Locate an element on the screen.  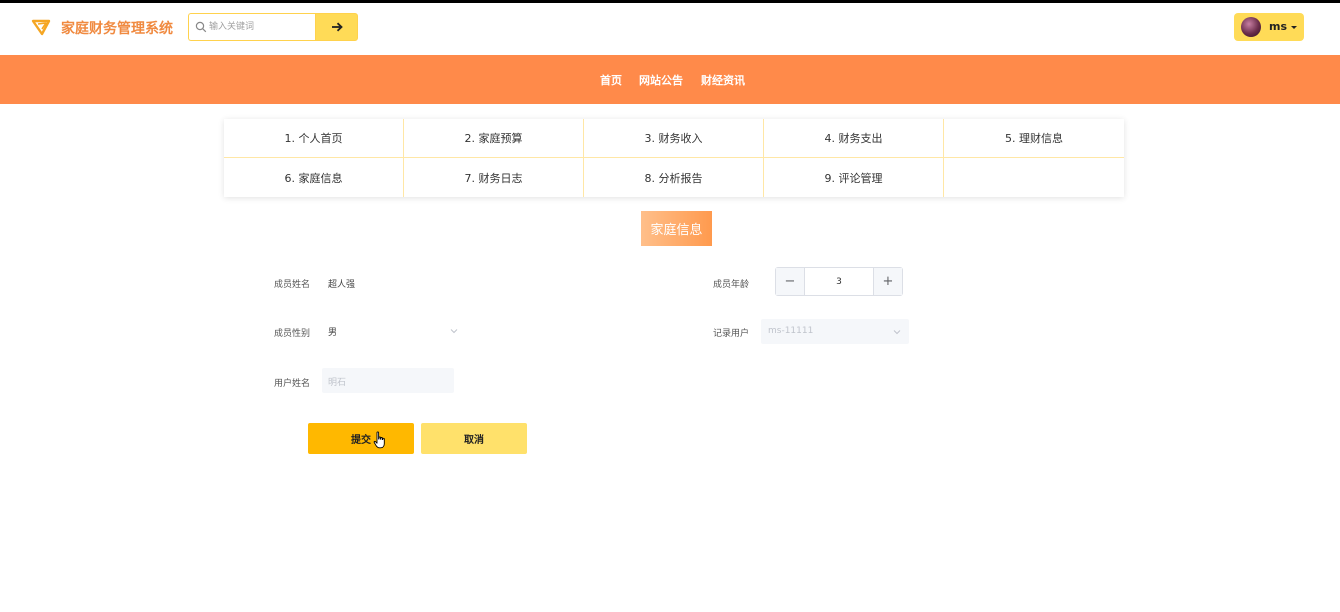
main-nav: 首页 网站公告 财经资讯 is located at coordinates (670, 79).